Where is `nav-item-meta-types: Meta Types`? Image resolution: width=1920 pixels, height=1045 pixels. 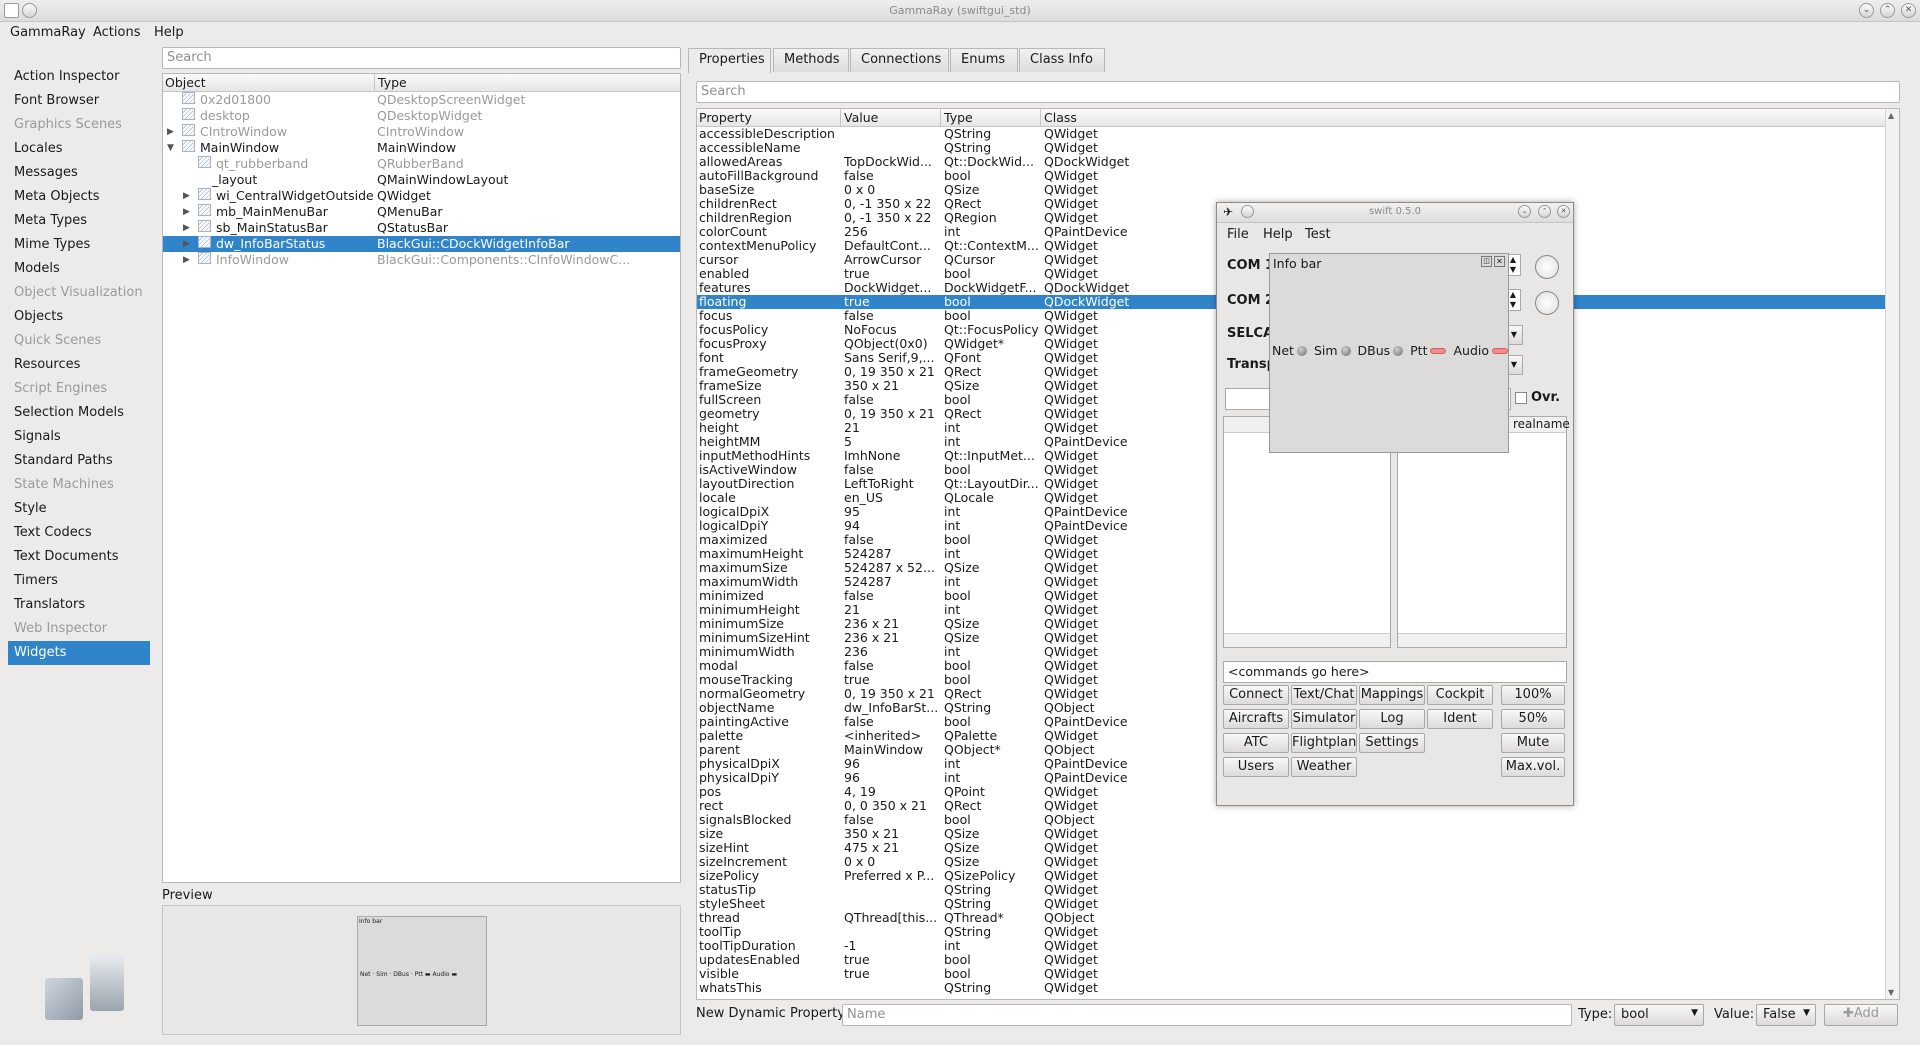
nav-item-meta-types: Meta Types is located at coordinates (79, 221).